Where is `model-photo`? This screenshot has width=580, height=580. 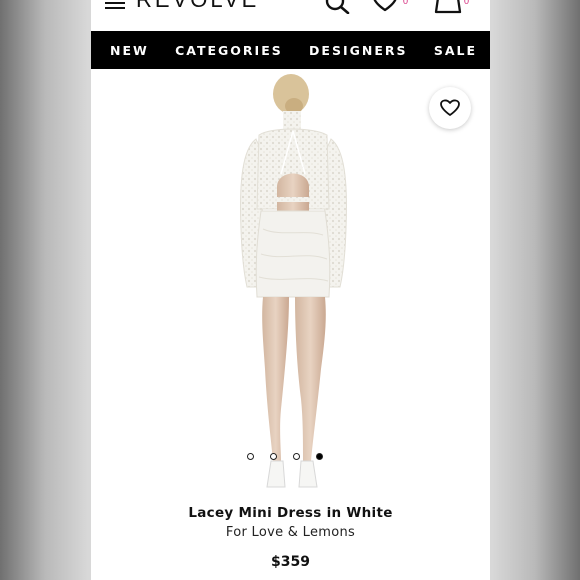 model-photo is located at coordinates (293, 281).